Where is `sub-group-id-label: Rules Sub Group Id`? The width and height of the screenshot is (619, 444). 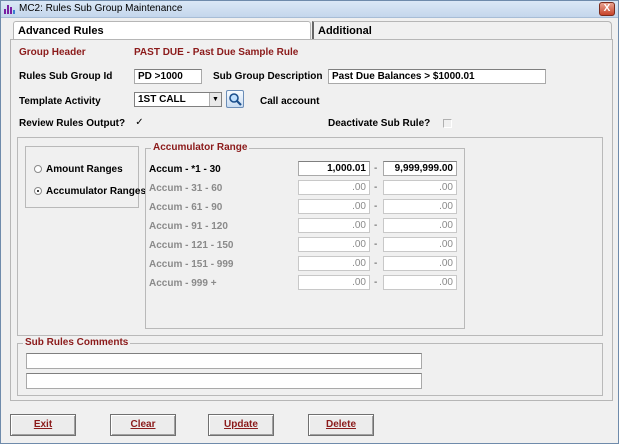 sub-group-id-label: Rules Sub Group Id is located at coordinates (66, 76).